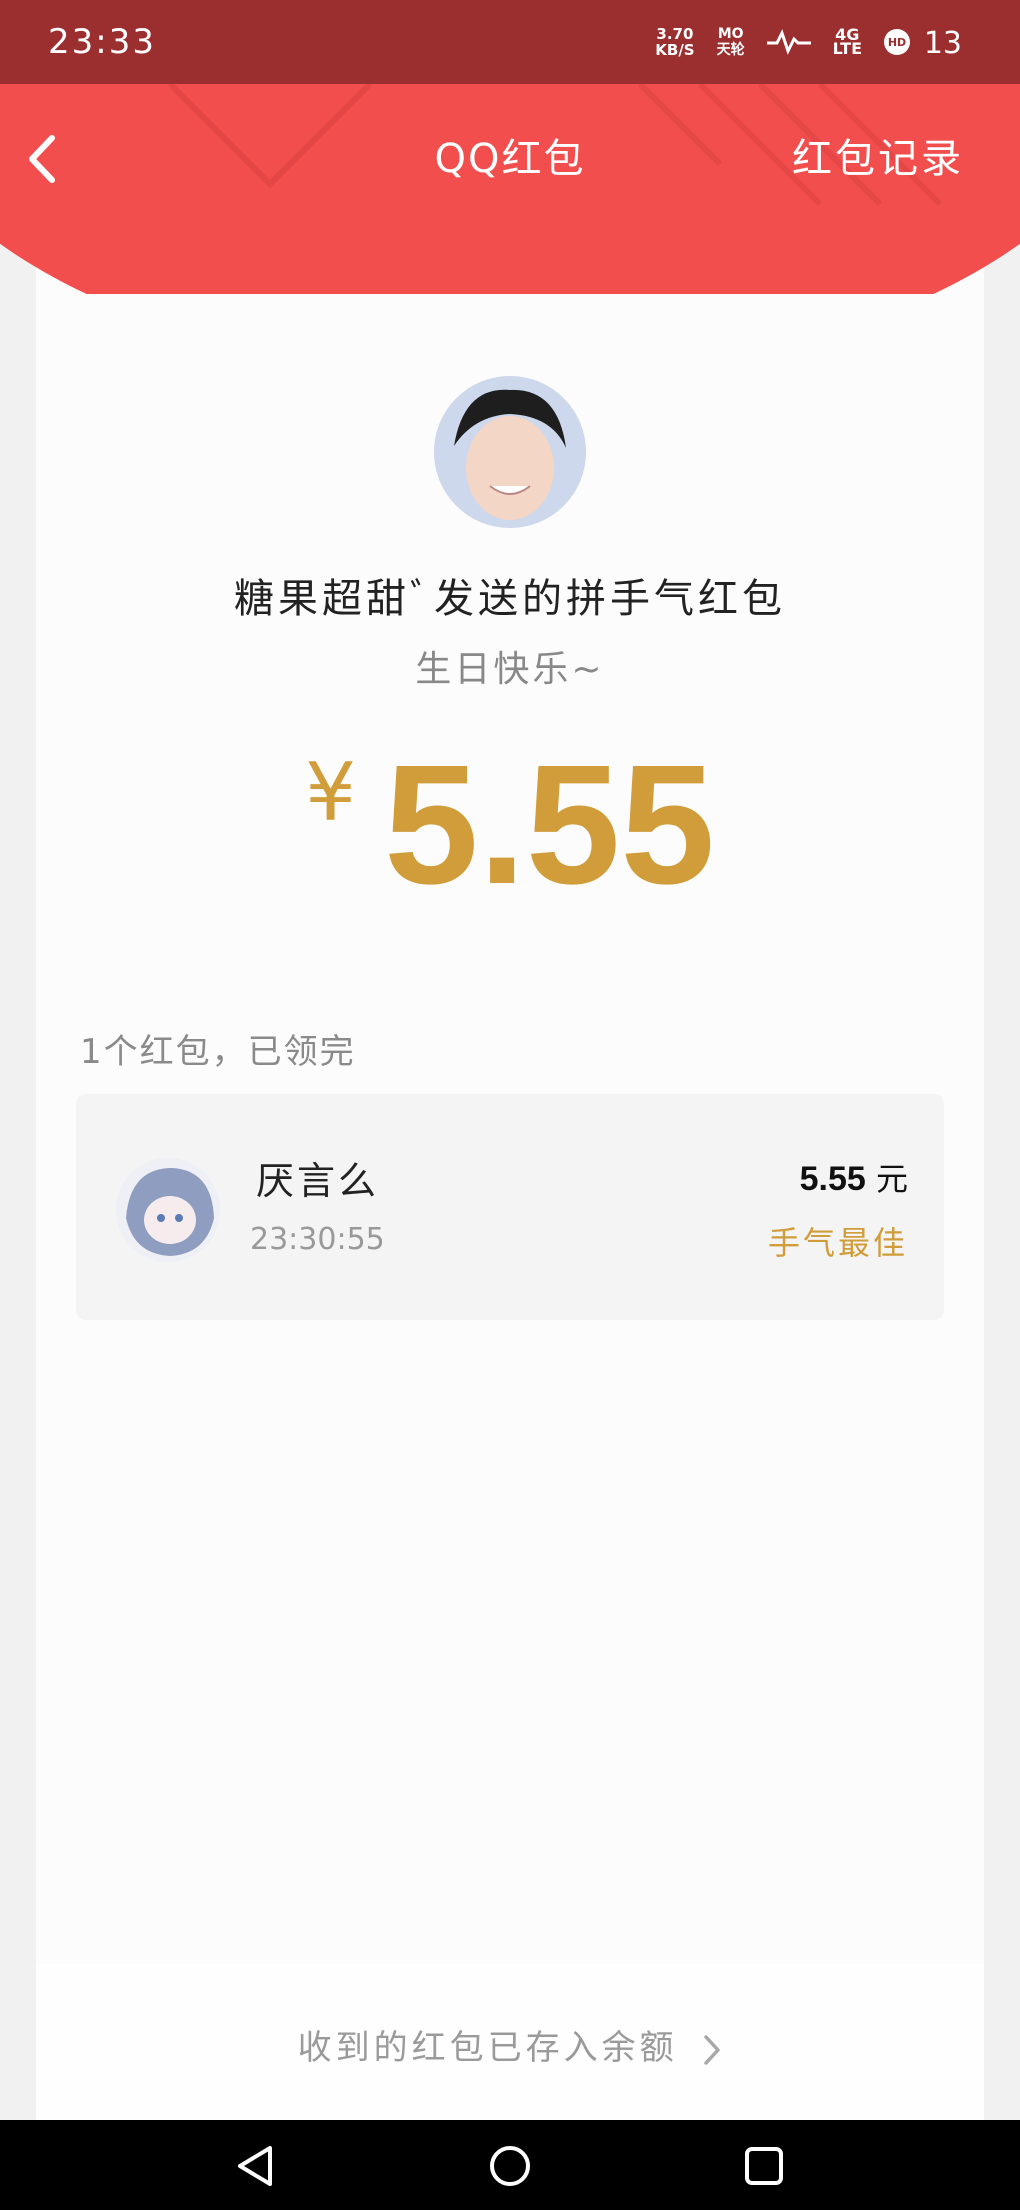 The width and height of the screenshot is (1020, 2210). What do you see at coordinates (510, 599) in the screenshot?
I see `sender-line: 糖果超甜ﾞ发送的拼手气红包` at bounding box center [510, 599].